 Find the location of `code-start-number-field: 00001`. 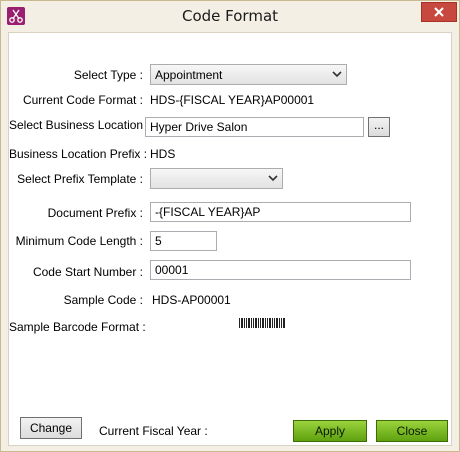

code-start-number-field: 00001 is located at coordinates (280, 270).